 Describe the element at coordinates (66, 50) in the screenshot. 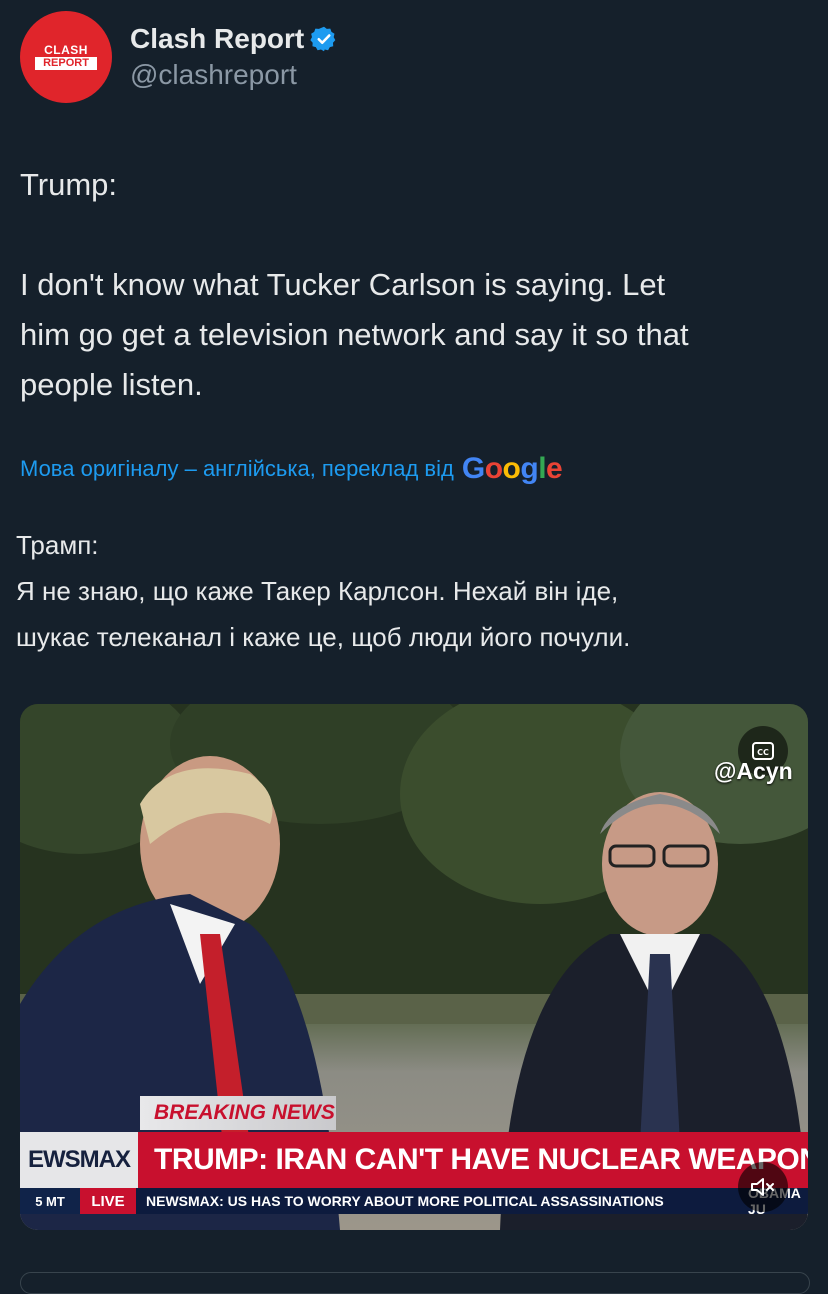

I see `avatar-logo-top: CLASH` at that location.